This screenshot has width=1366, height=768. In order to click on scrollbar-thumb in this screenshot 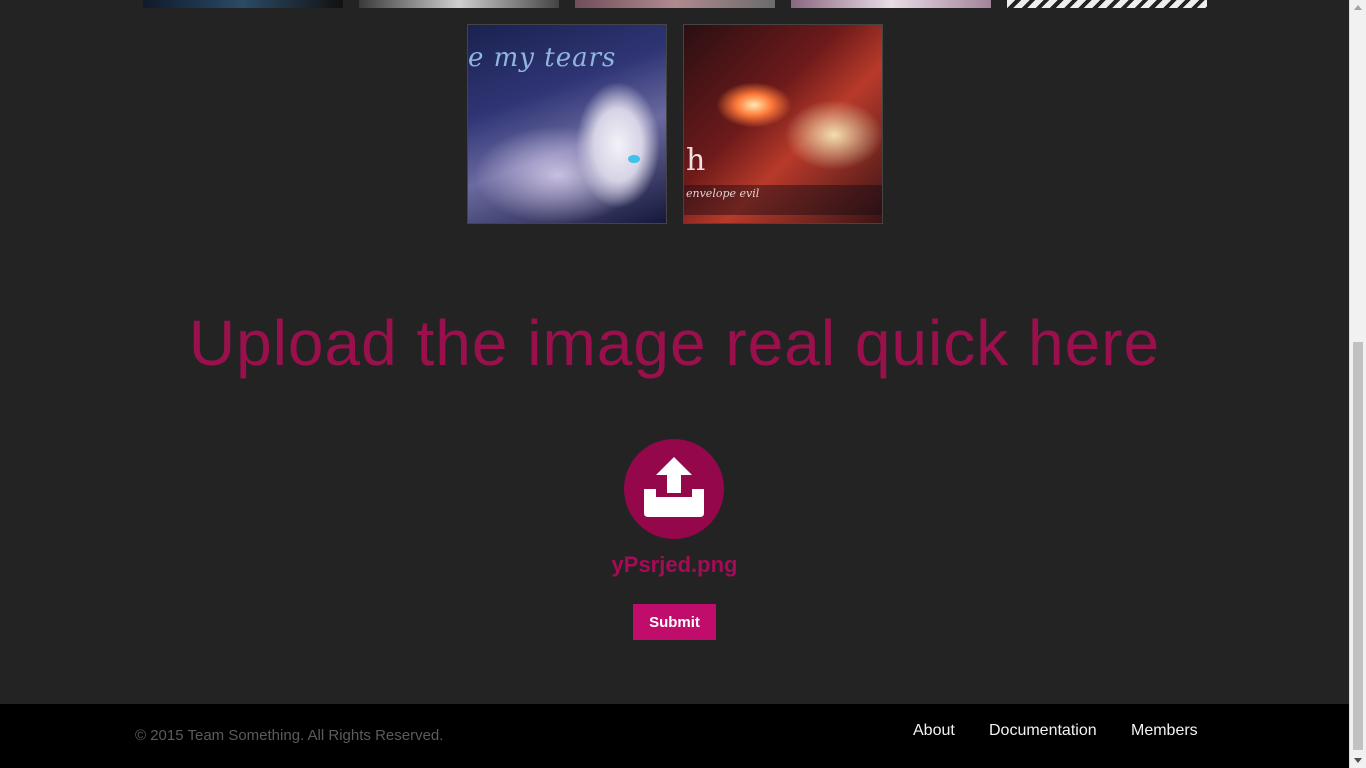, I will do `click(1358, 546)`.